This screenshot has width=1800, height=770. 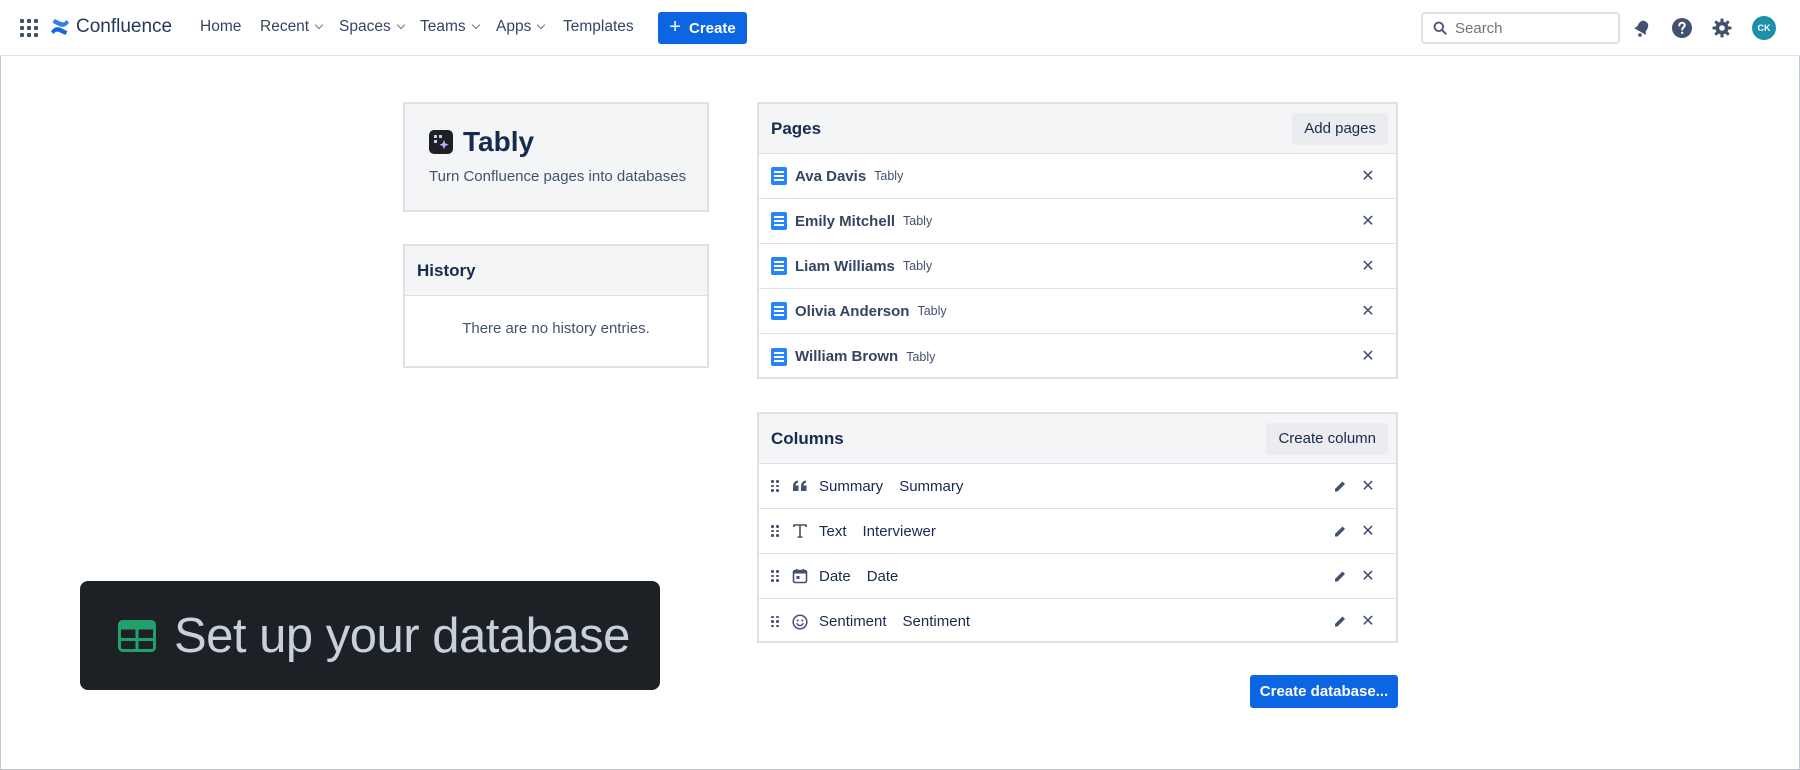 What do you see at coordinates (556, 328) in the screenshot?
I see `history-empty-message: There are no history entries.` at bounding box center [556, 328].